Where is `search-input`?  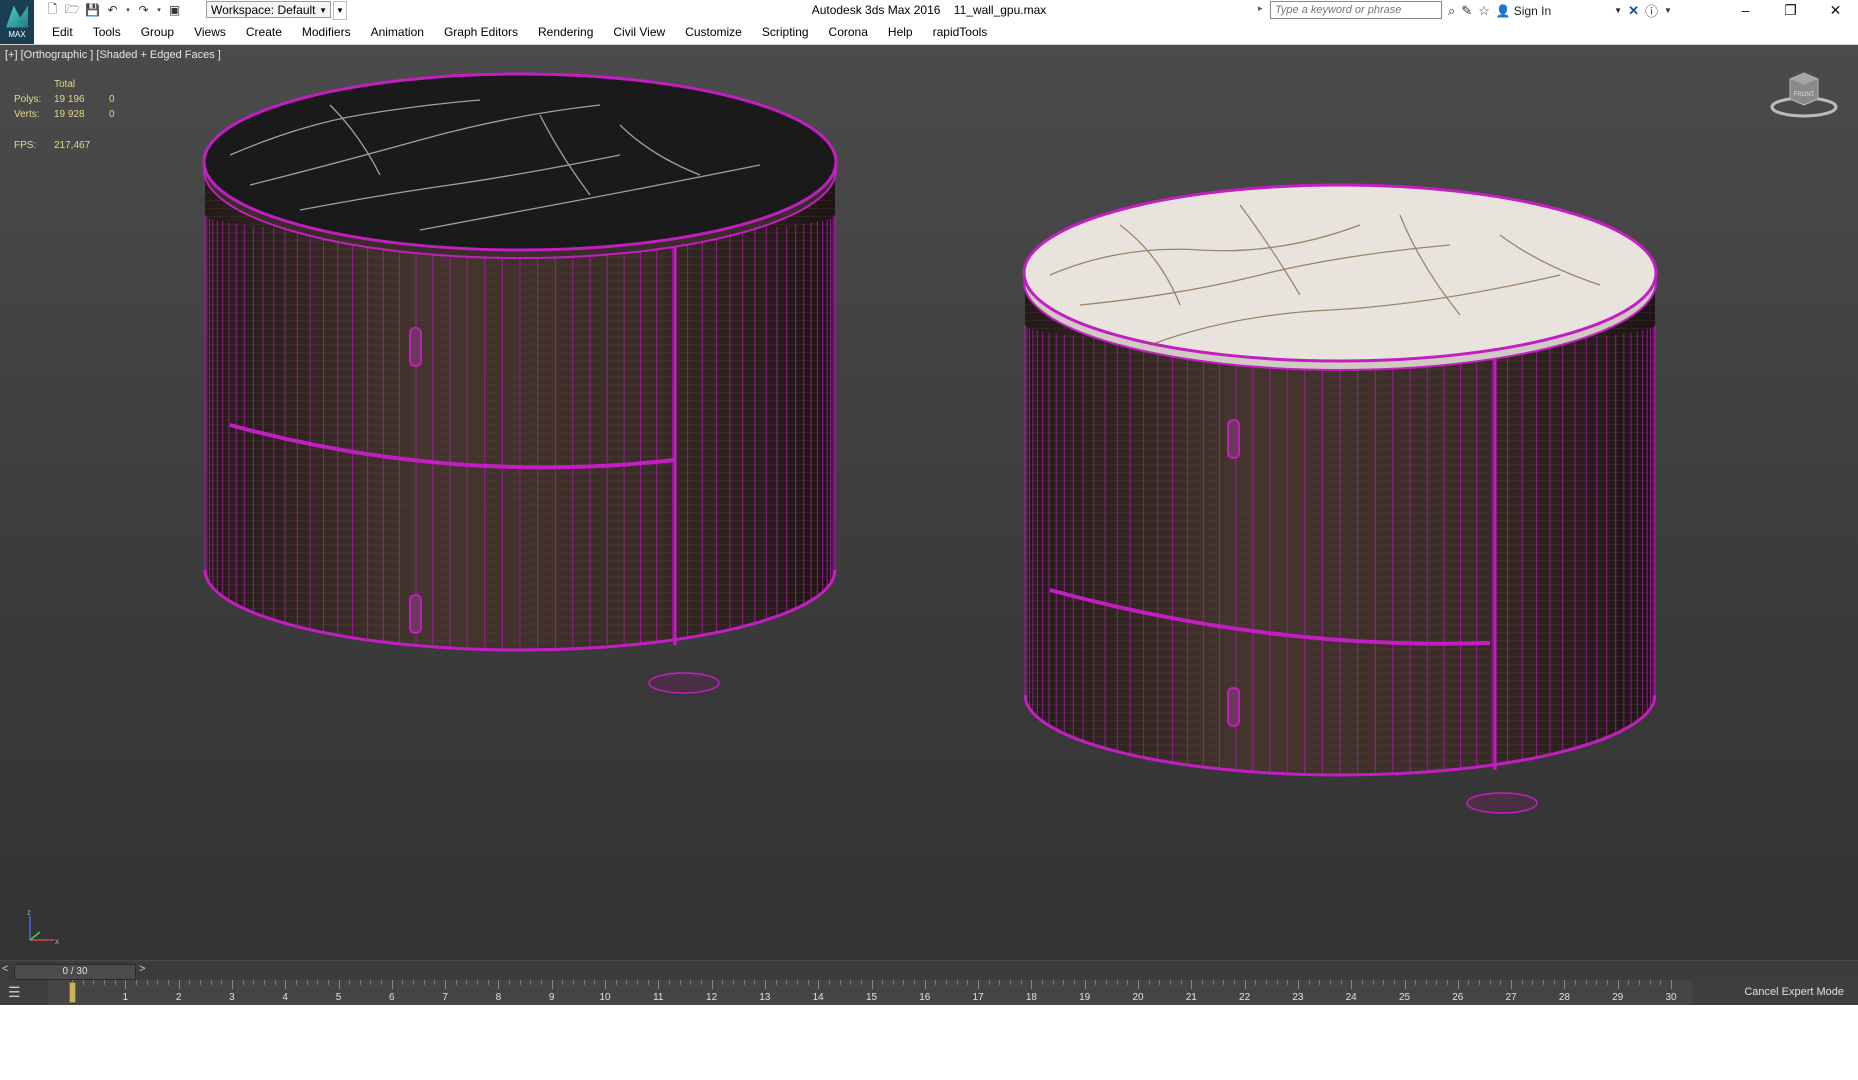 search-input is located at coordinates (1356, 10).